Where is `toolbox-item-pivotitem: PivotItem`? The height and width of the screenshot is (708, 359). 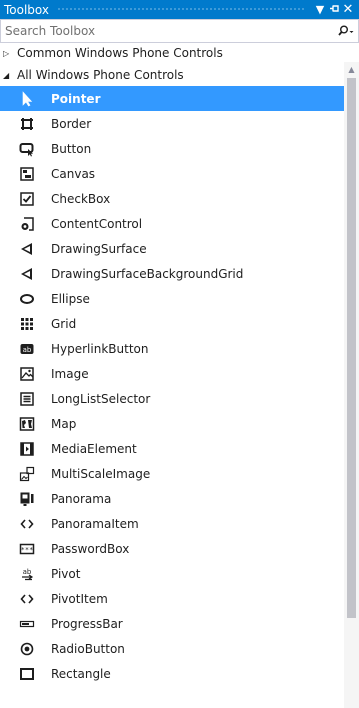
toolbox-item-pivotitem: PivotItem is located at coordinates (172, 598).